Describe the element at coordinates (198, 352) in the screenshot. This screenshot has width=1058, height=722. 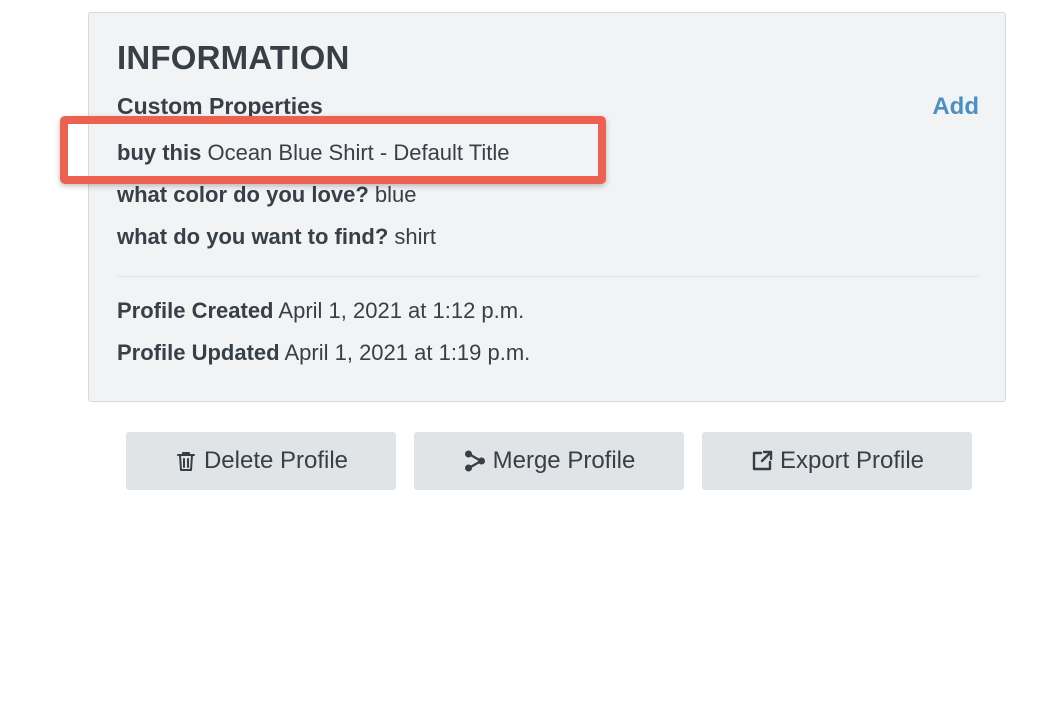
I see `profile-updated-label: Profile Updated` at that location.